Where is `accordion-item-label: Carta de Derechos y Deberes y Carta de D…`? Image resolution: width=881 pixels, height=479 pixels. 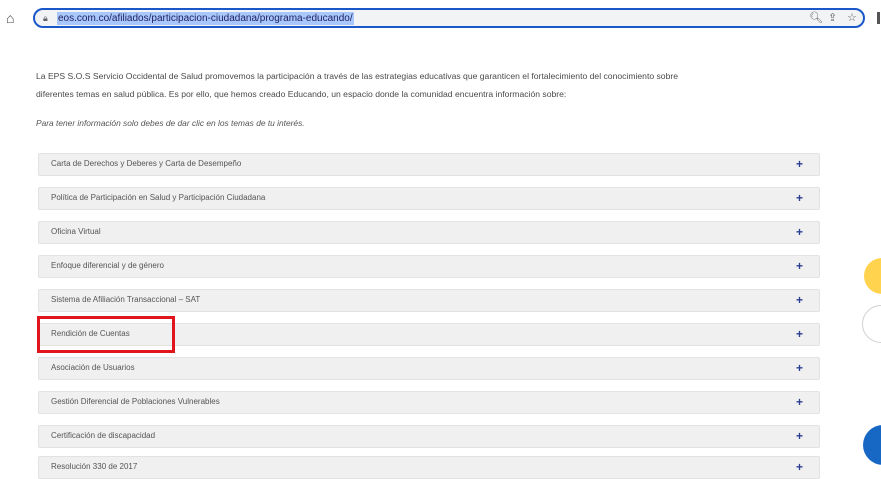 accordion-item-label: Carta de Derechos y Deberes y Carta de D… is located at coordinates (146, 163).